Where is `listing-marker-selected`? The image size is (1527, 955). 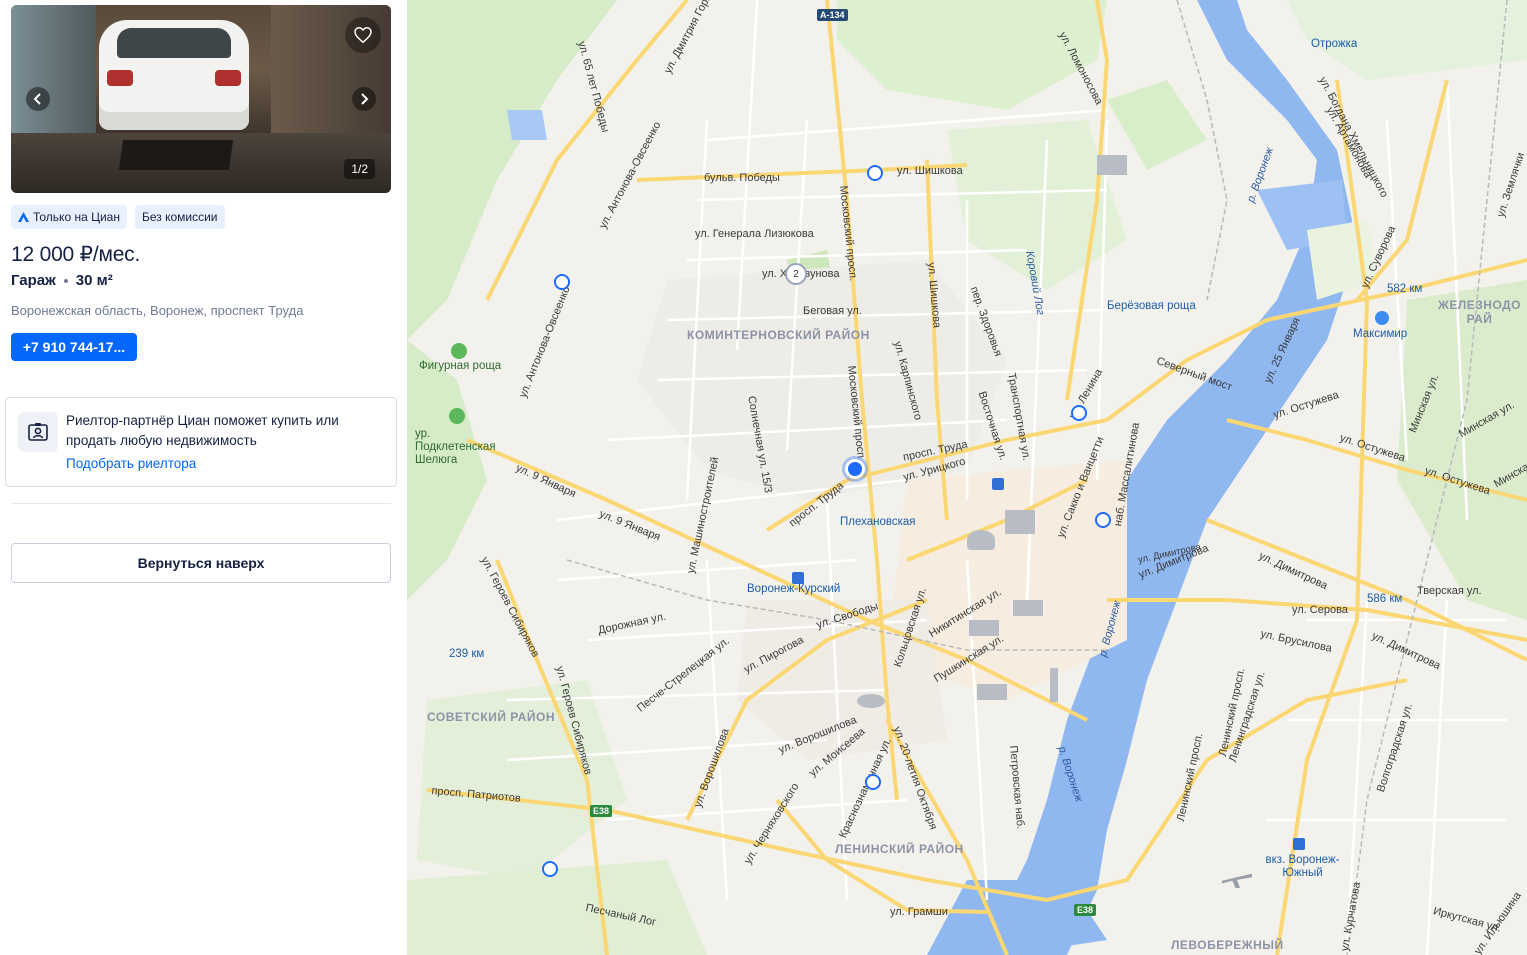 listing-marker-selected is located at coordinates (855, 469).